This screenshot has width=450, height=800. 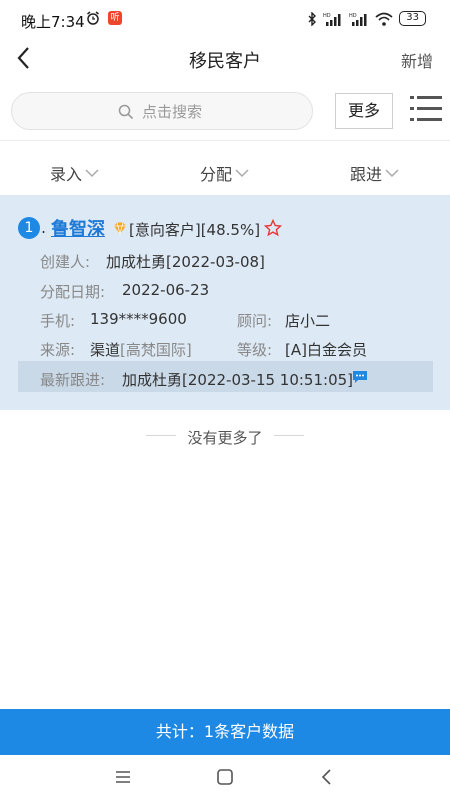 What do you see at coordinates (78, 228) in the screenshot?
I see `customer-name-link: 鲁智深` at bounding box center [78, 228].